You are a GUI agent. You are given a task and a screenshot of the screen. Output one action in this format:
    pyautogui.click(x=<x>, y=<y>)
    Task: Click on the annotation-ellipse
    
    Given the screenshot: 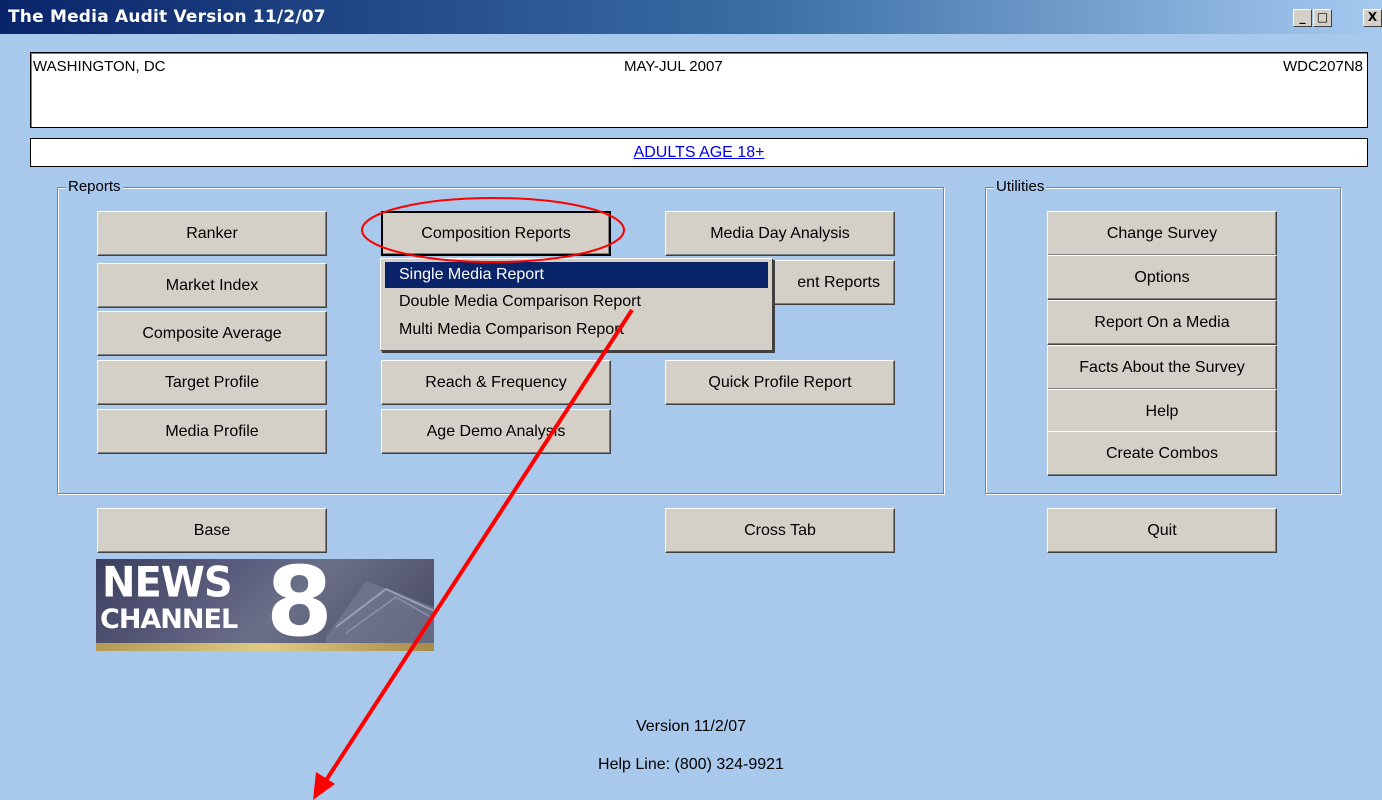 What is the action you would take?
    pyautogui.click(x=493, y=230)
    